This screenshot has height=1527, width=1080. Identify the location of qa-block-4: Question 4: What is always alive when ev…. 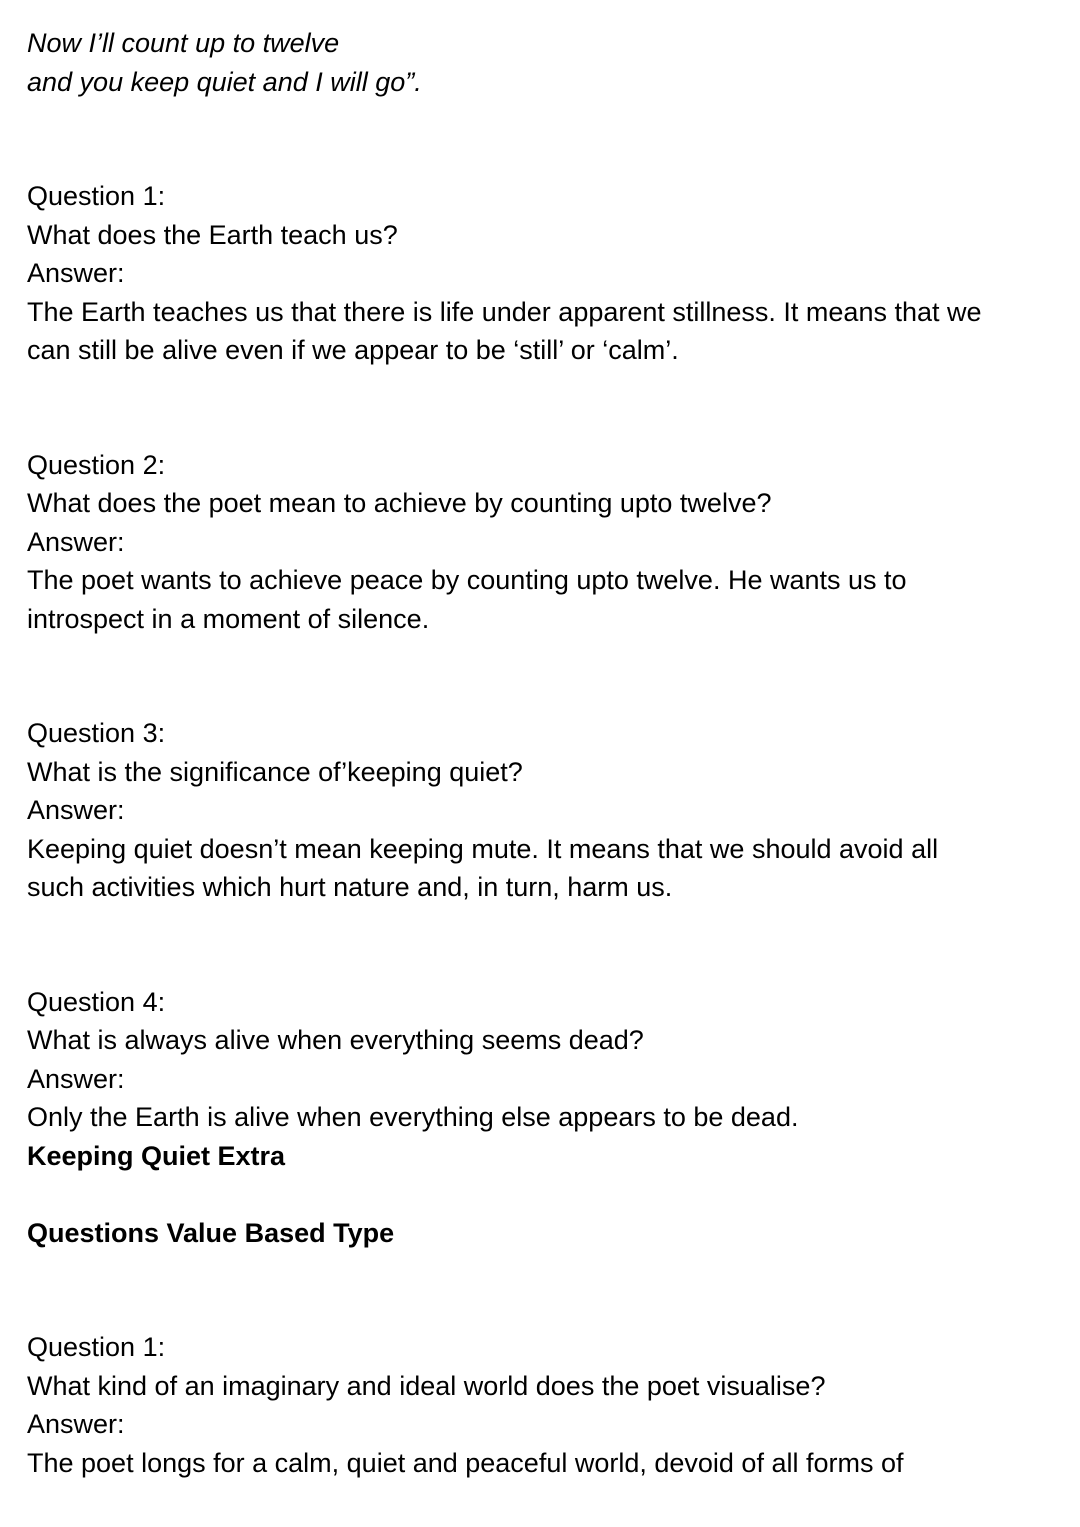
(547, 1060).